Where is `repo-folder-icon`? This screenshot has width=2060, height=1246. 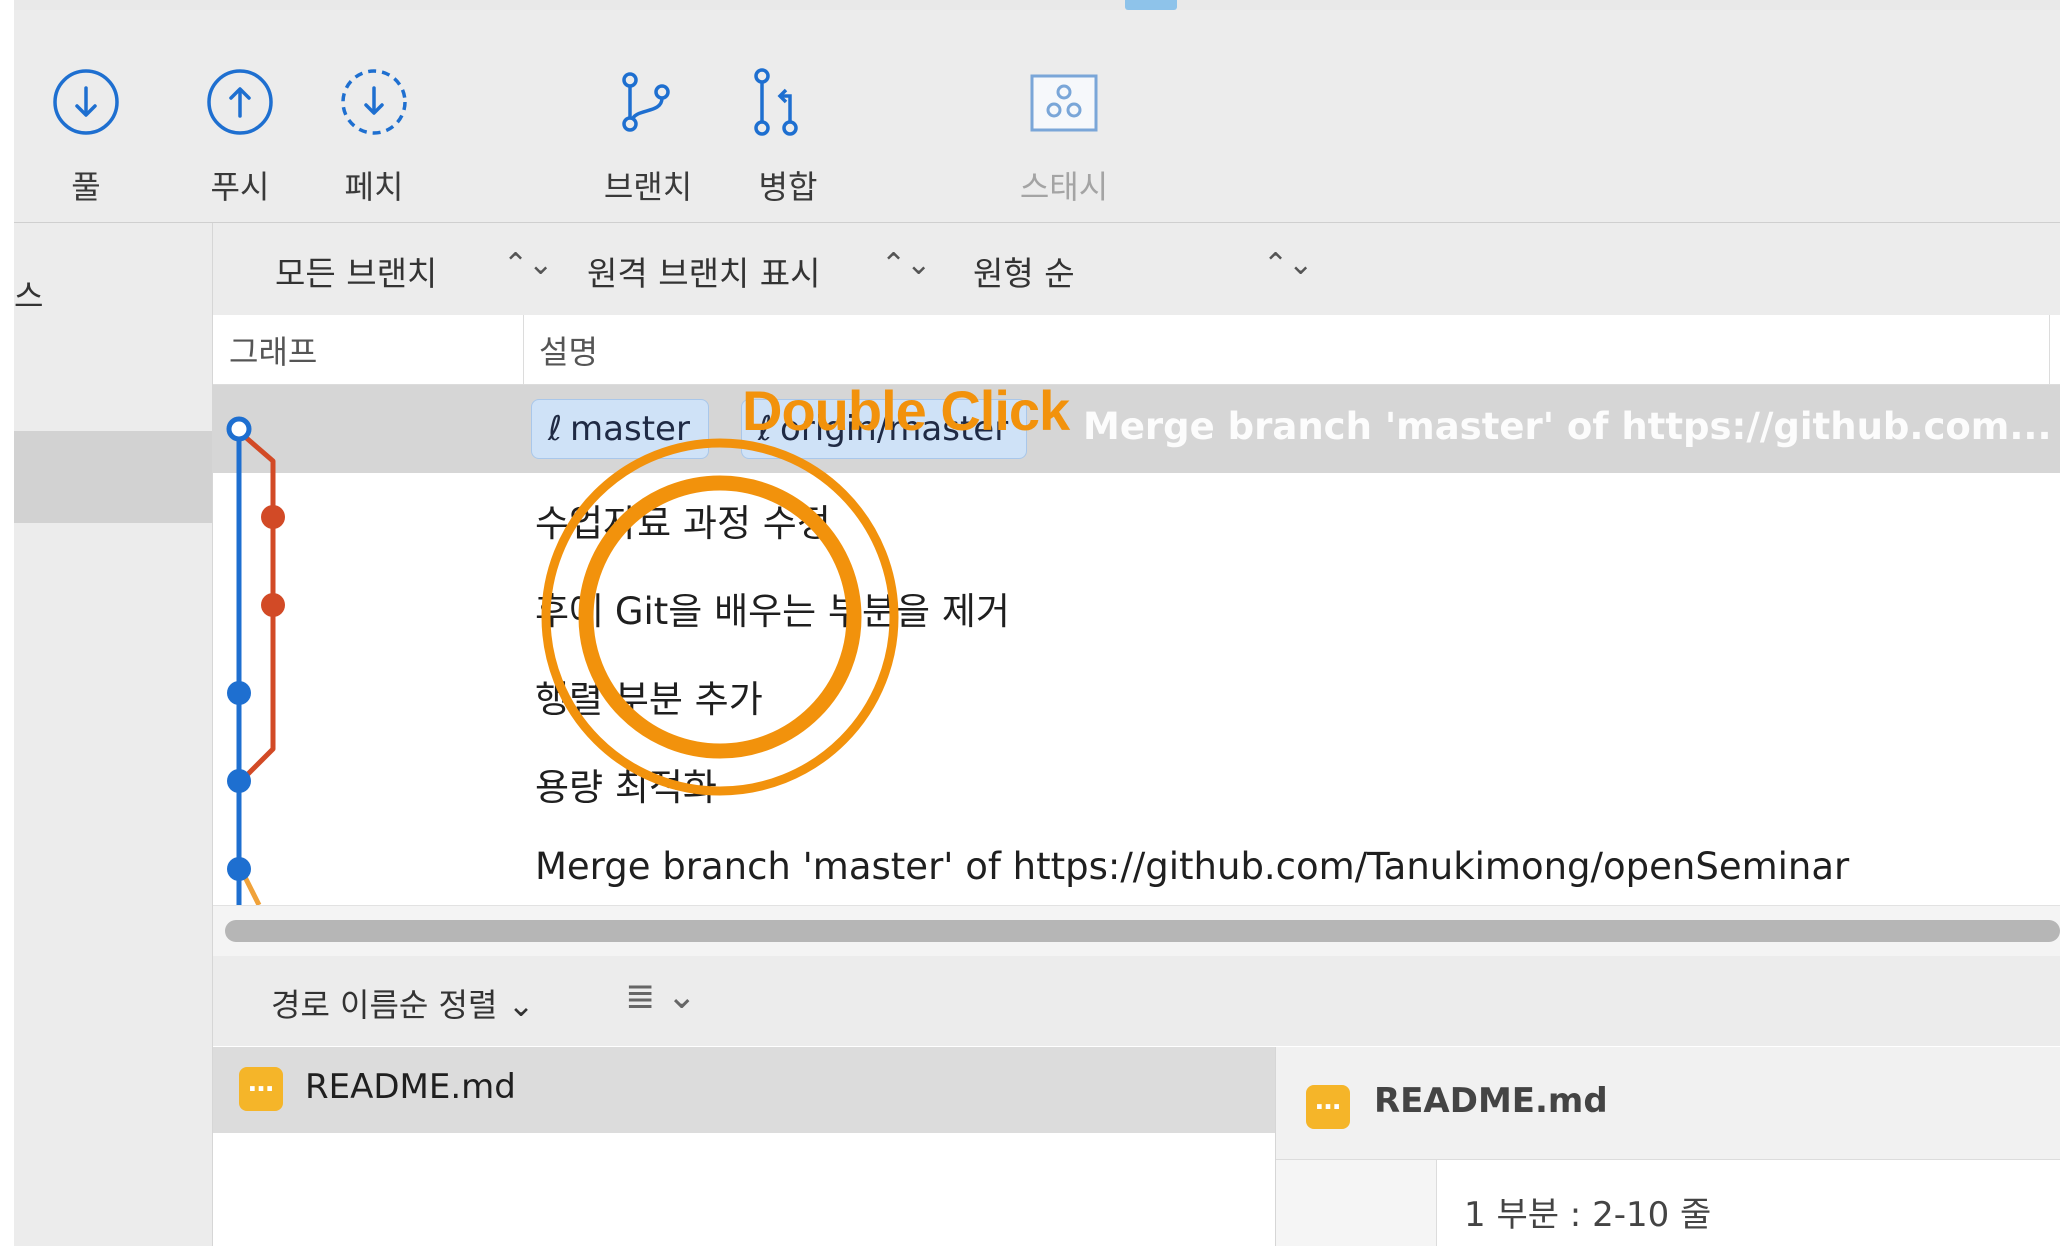 repo-folder-icon is located at coordinates (1151, 5).